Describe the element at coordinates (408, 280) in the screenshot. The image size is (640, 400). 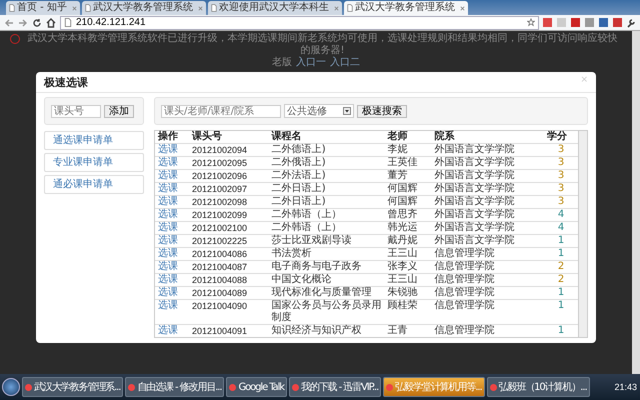
I see `table-cell: 王三山` at that location.